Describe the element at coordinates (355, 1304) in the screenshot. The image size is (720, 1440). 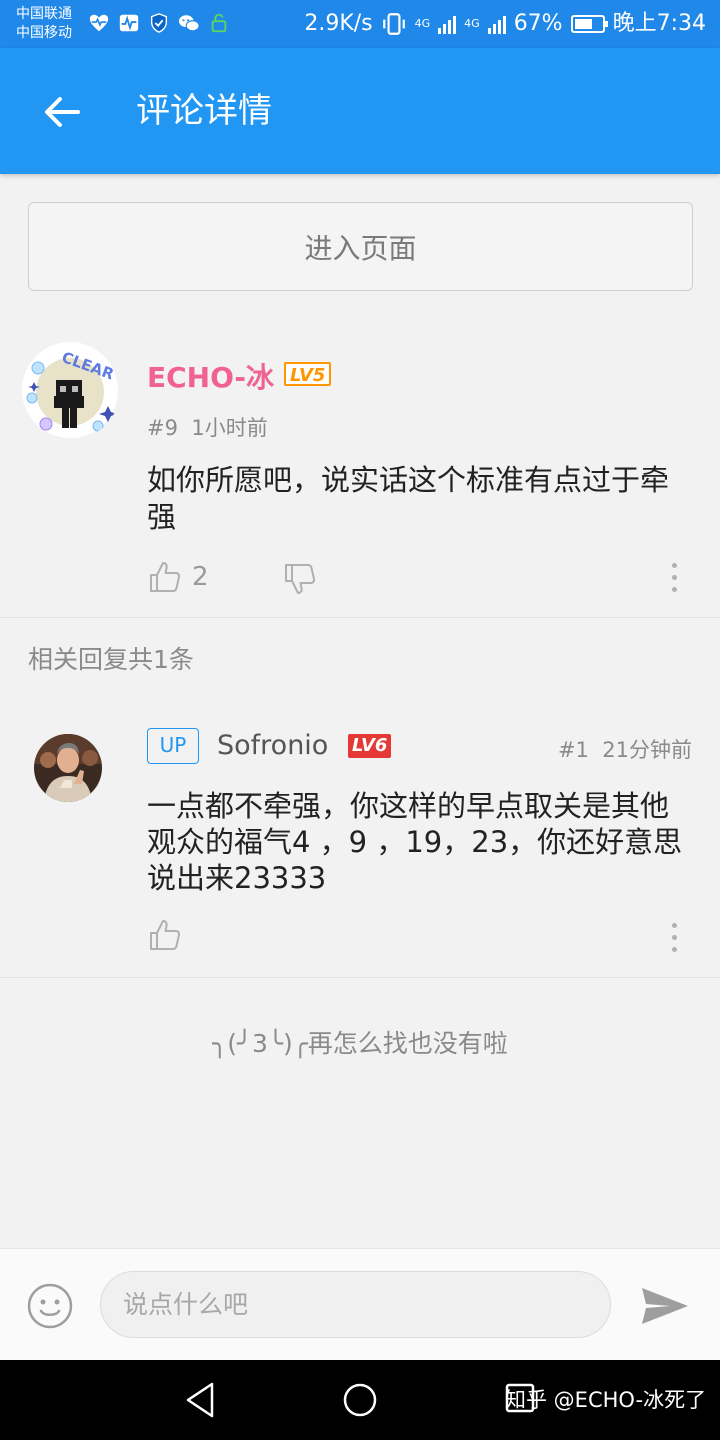
I see `comment-input` at that location.